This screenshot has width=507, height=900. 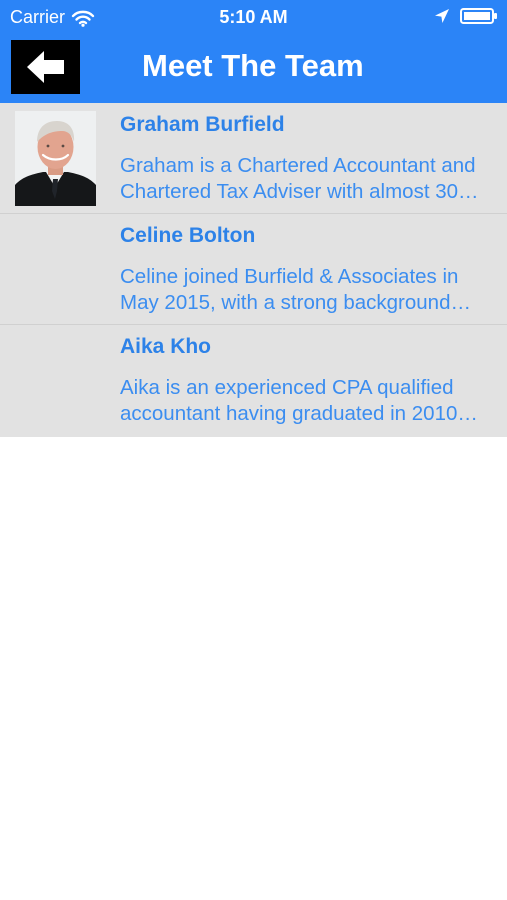 What do you see at coordinates (188, 235) in the screenshot?
I see `team-member-name: Celine Bolton` at bounding box center [188, 235].